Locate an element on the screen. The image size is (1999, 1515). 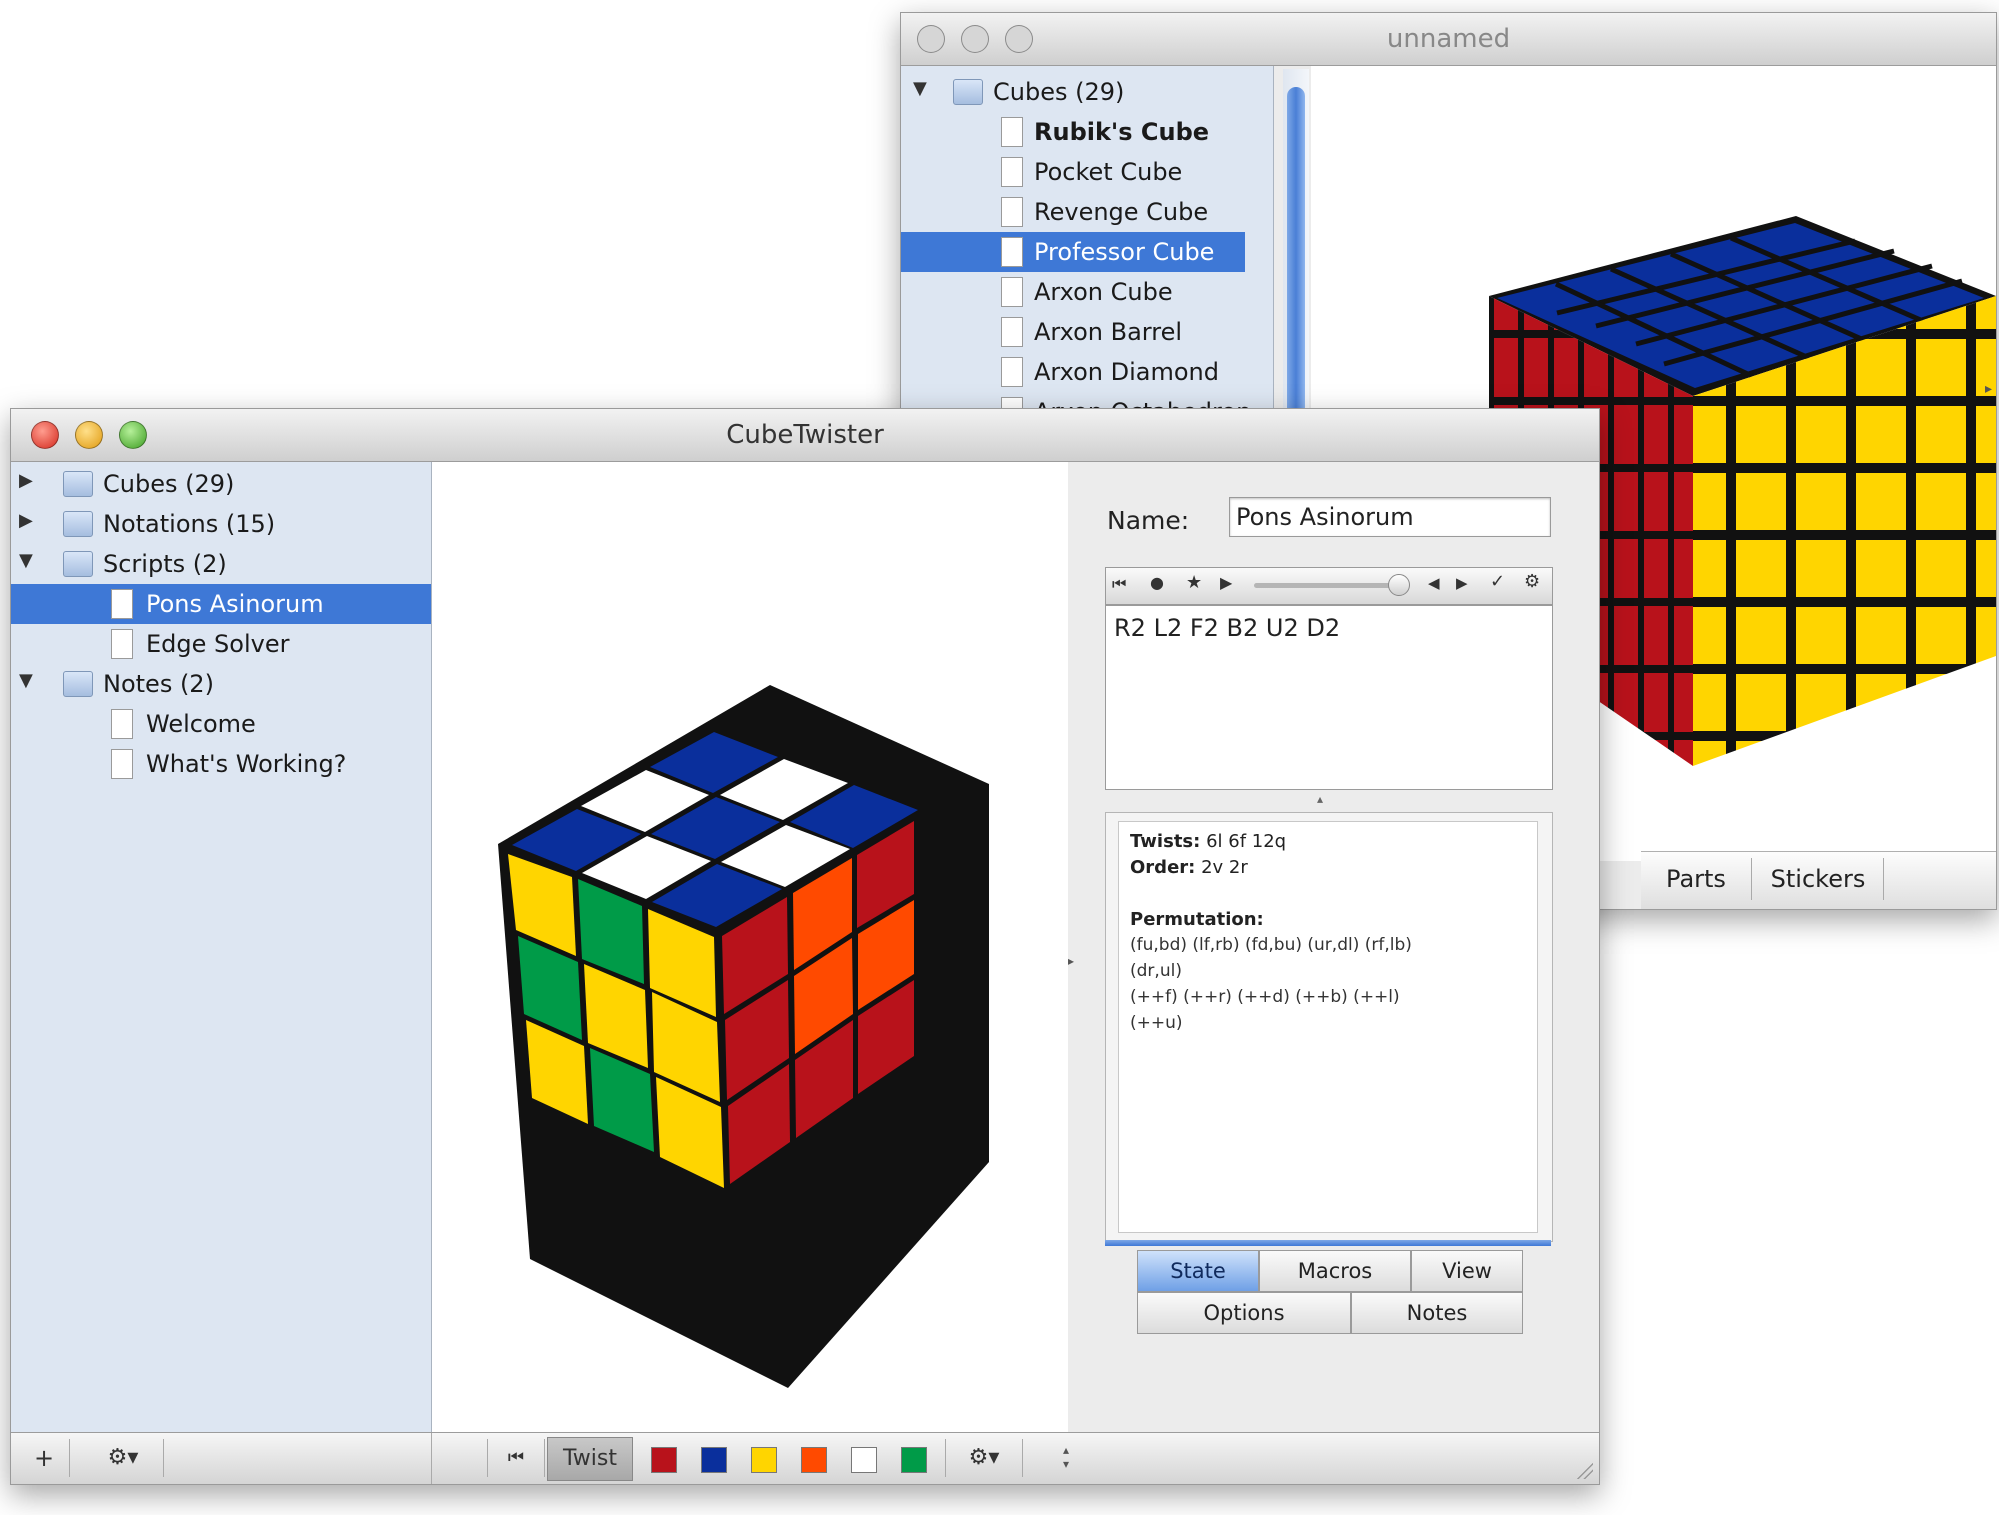
resize-grip-icon is located at coordinates (1585, 1471).